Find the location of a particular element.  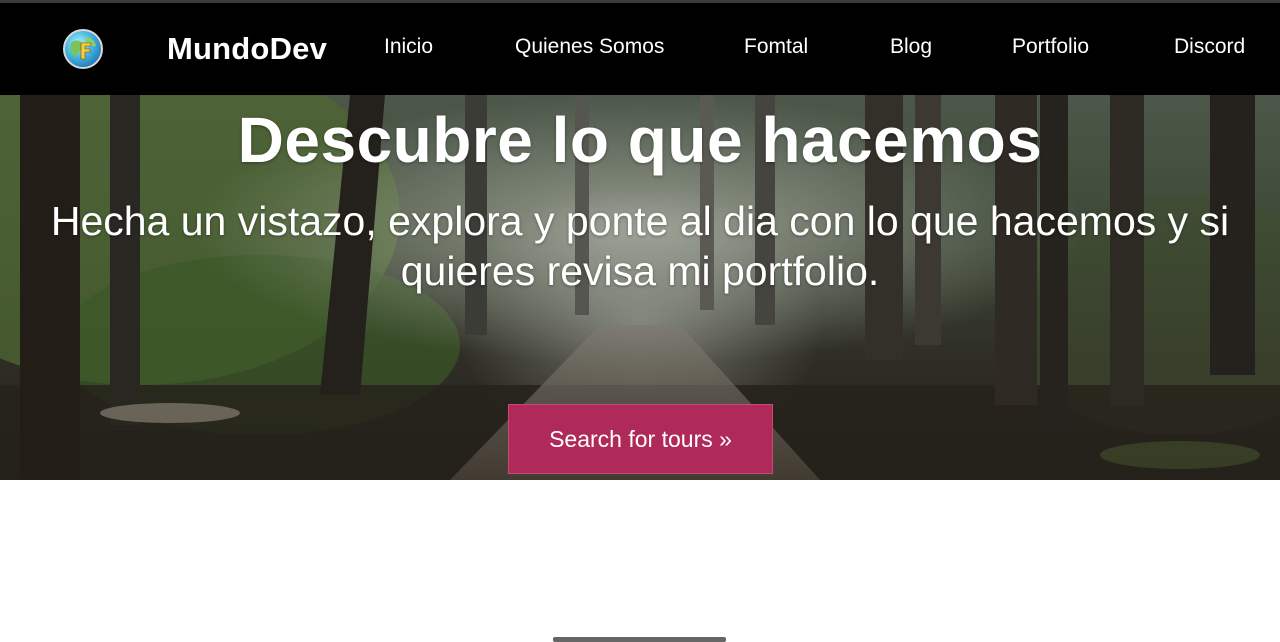

nav-link-blog: Blog is located at coordinates (911, 47).